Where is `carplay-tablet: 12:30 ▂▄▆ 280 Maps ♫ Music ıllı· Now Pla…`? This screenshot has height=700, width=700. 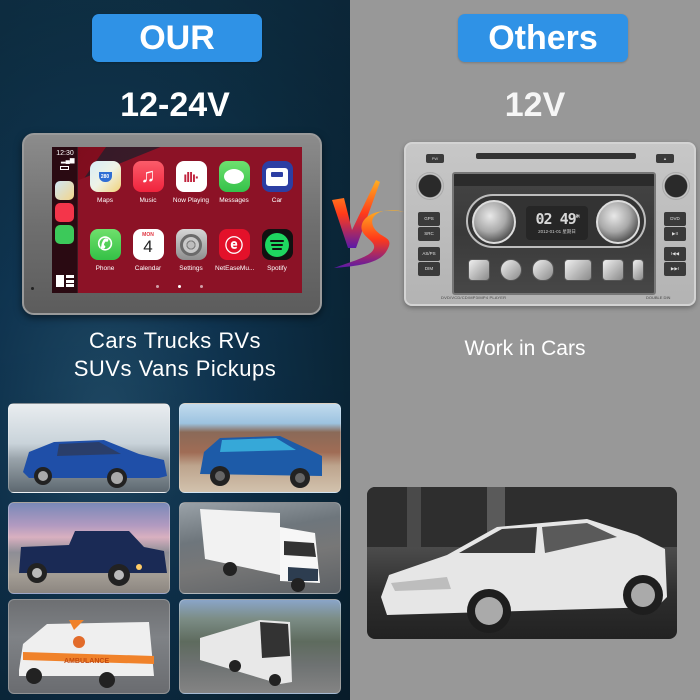 carplay-tablet: 12:30 ▂▄▆ 280 Maps ♫ Music ıllı· Now Pla… is located at coordinates (172, 224).